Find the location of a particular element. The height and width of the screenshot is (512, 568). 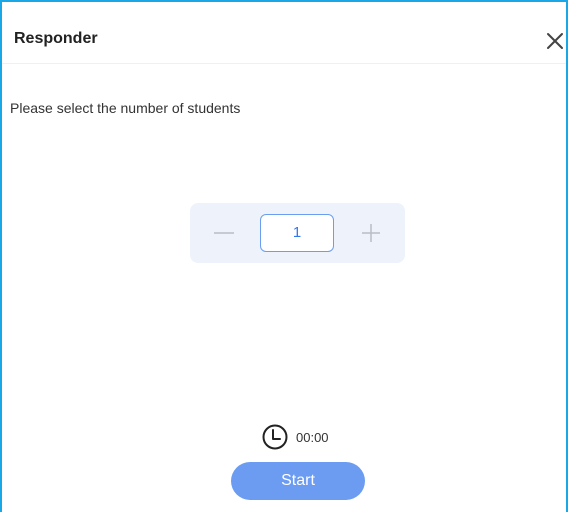

student-count-prompt: Please select the number of students is located at coordinates (125, 108).